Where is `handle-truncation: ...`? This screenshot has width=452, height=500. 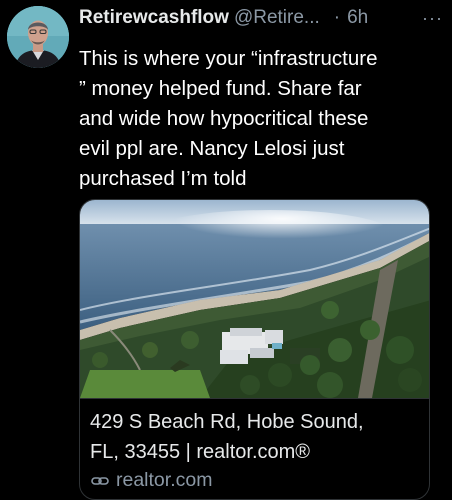
handle-truncation: ... is located at coordinates (311, 17).